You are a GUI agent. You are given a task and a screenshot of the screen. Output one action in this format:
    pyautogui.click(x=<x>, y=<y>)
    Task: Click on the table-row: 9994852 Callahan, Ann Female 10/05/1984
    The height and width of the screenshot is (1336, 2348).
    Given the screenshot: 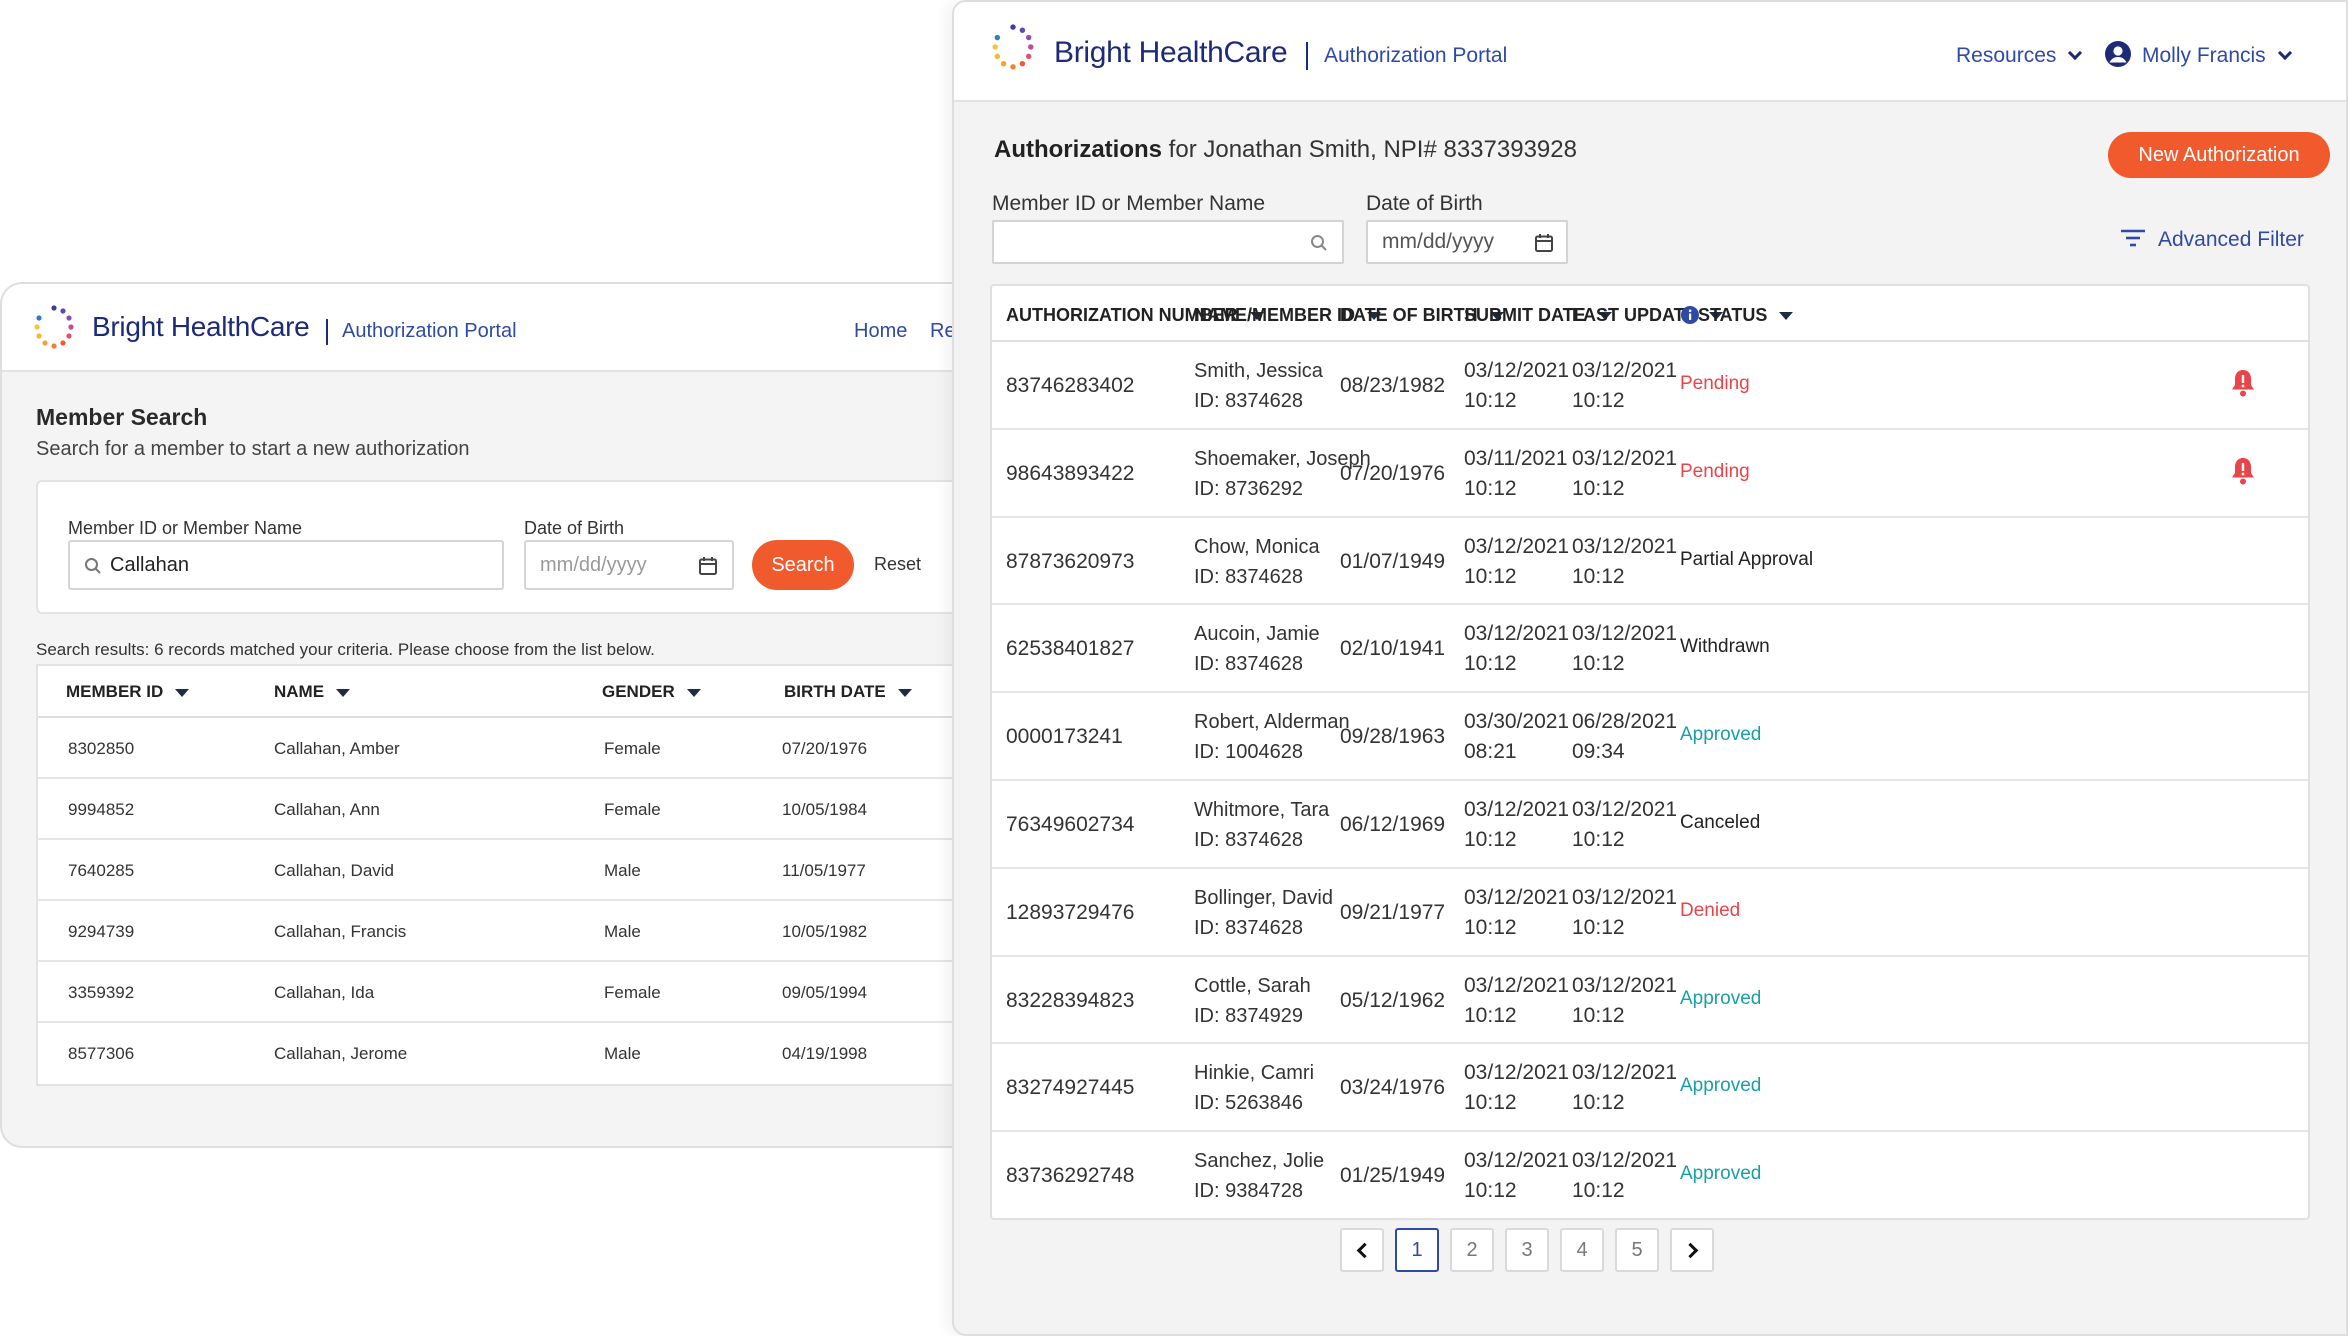 What is the action you would take?
    pyautogui.click(x=498, y=809)
    